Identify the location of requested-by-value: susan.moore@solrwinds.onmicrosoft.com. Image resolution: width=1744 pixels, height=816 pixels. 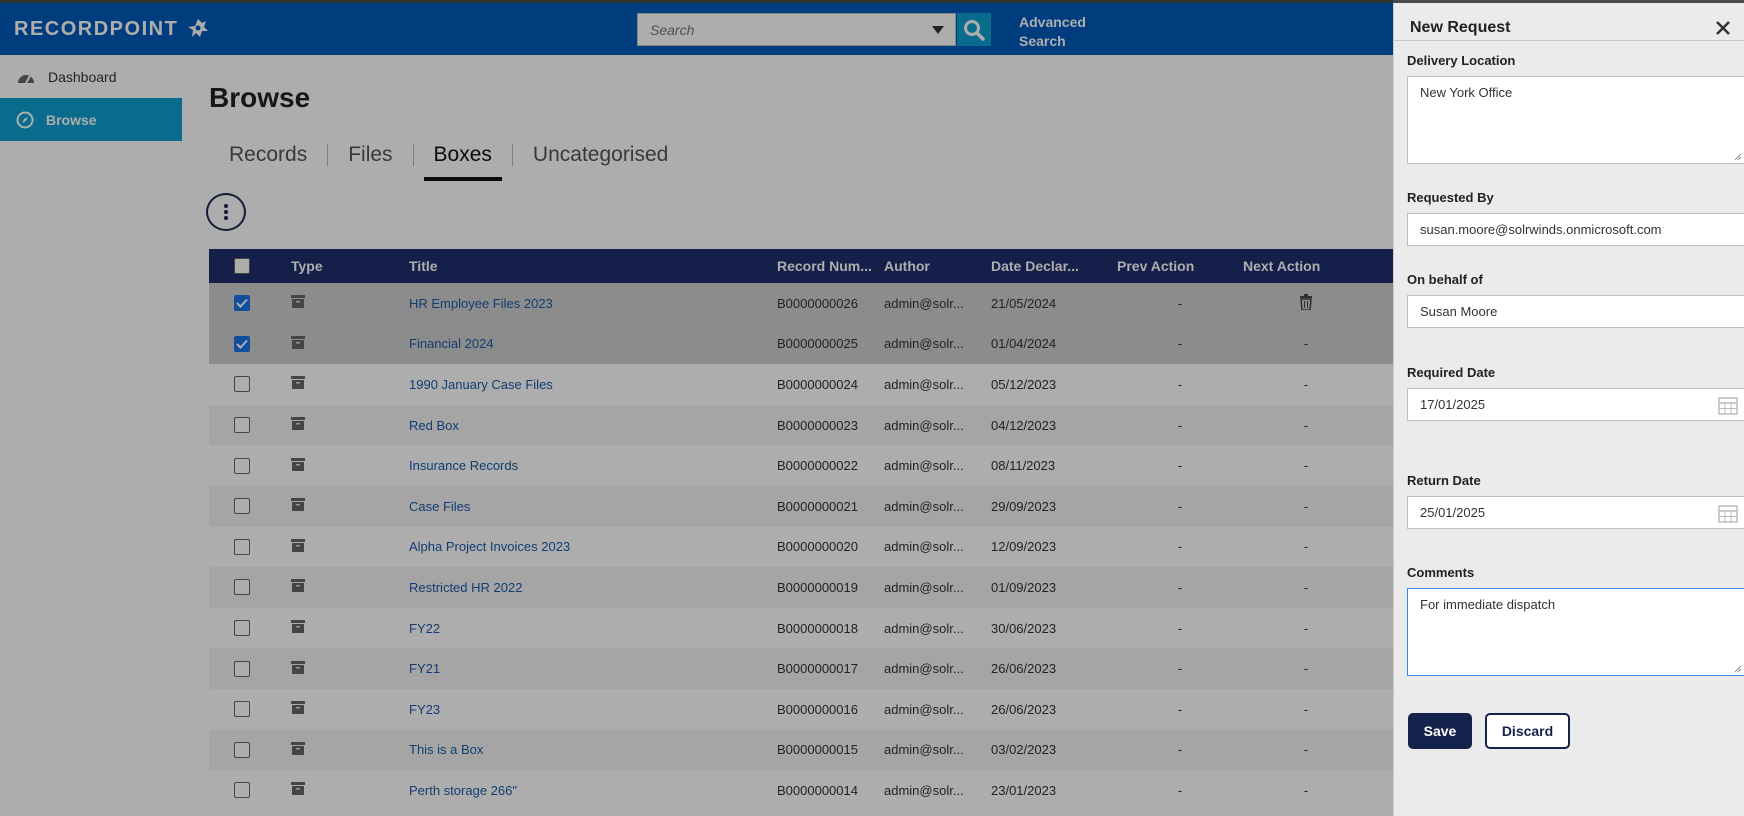
(1541, 229).